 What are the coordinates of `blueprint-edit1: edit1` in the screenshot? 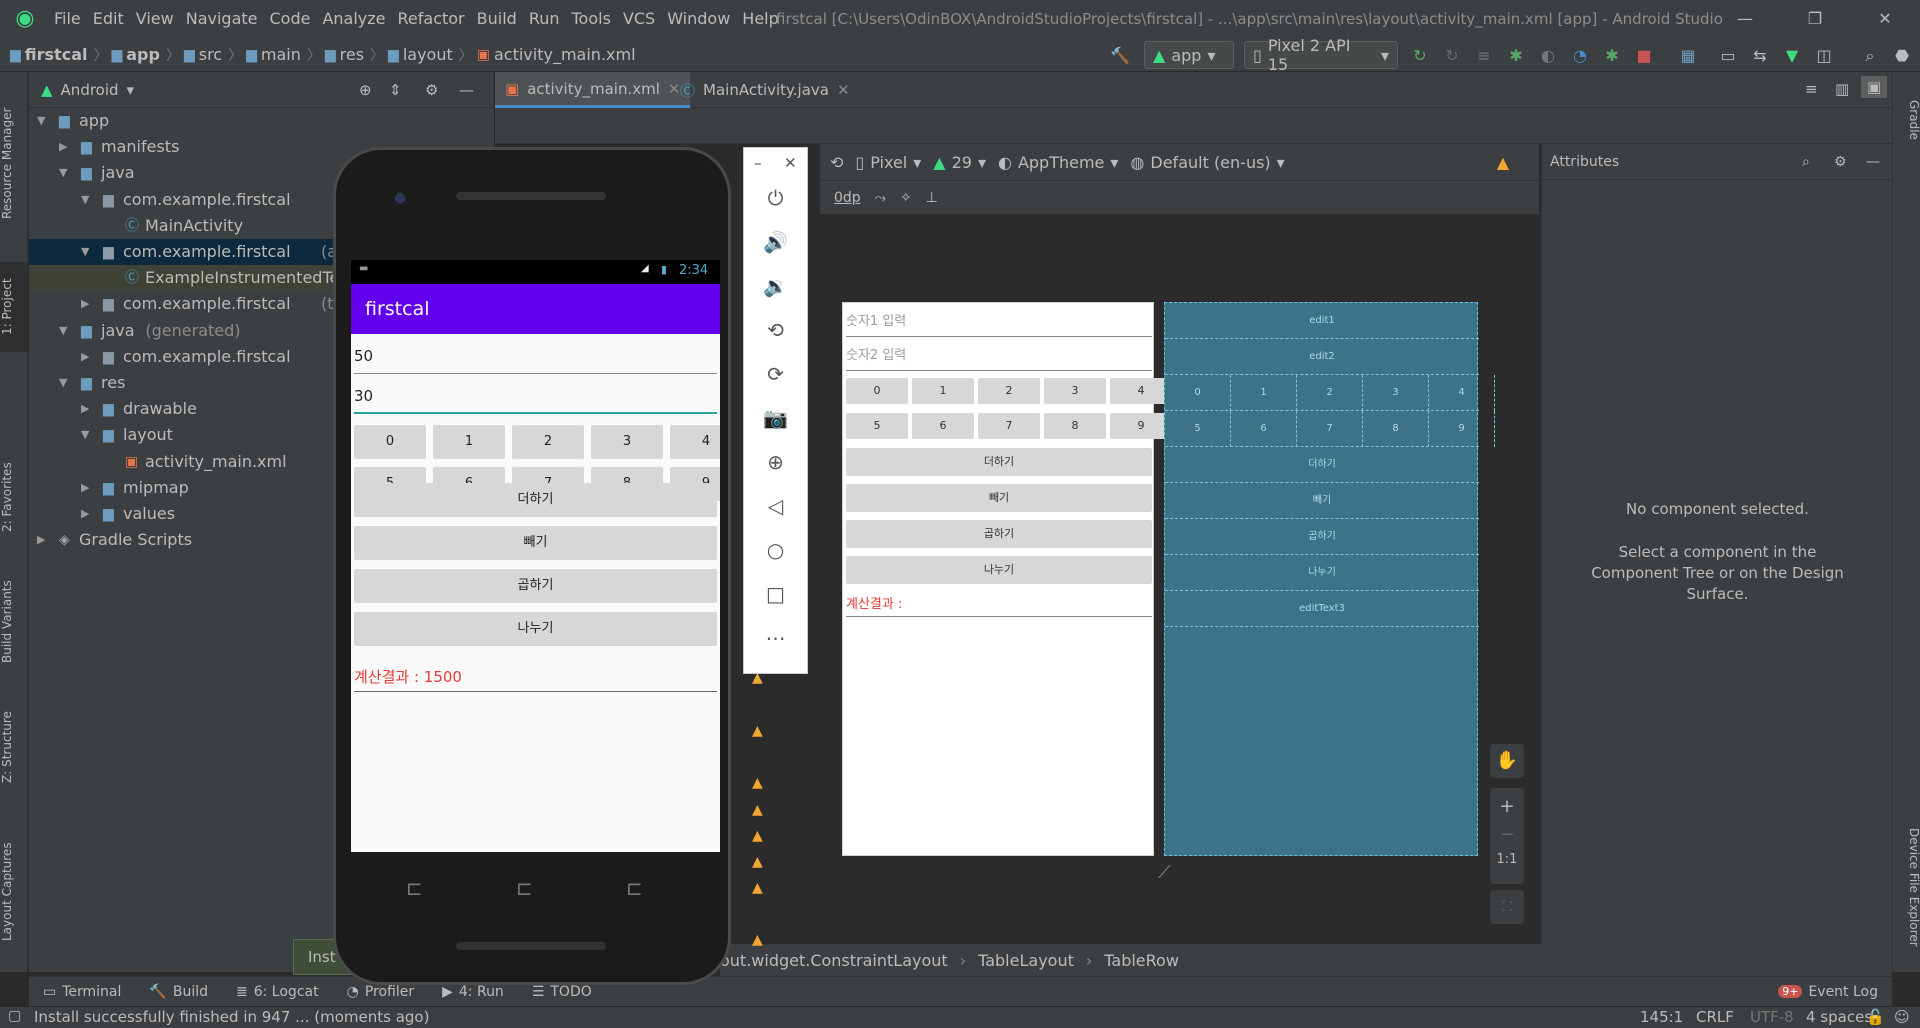 It's located at (1322, 321).